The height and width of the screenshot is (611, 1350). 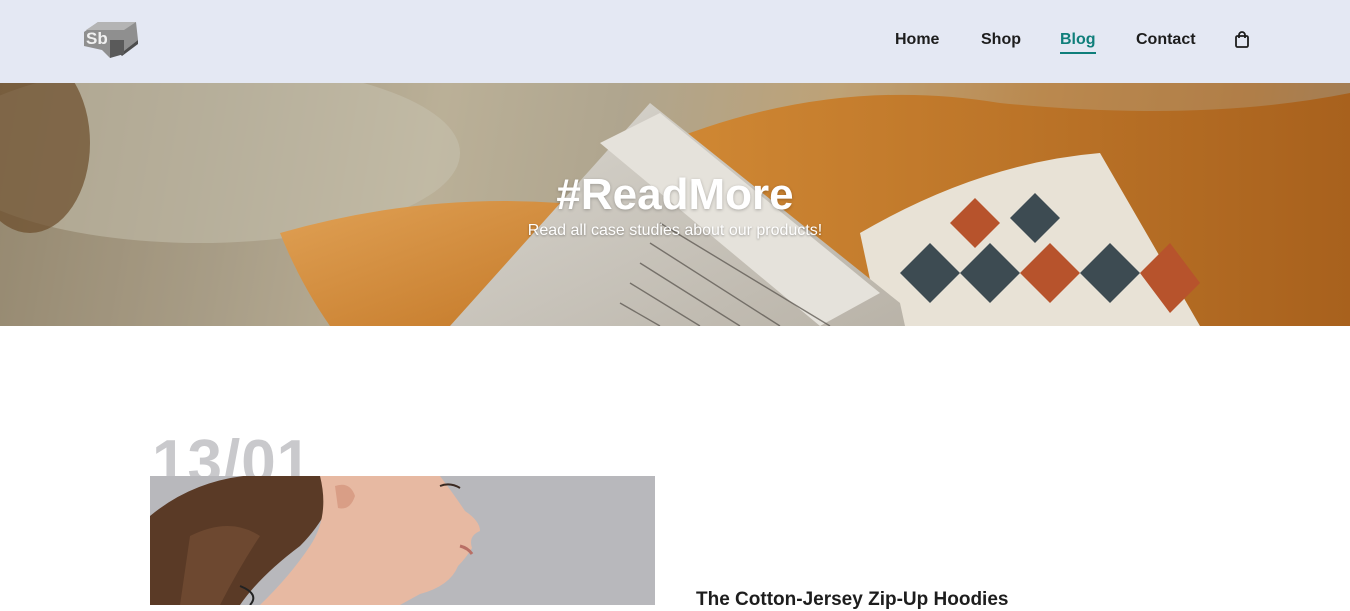 I want to click on main-nav: Home Shop Blog Contact, so click(x=675, y=41).